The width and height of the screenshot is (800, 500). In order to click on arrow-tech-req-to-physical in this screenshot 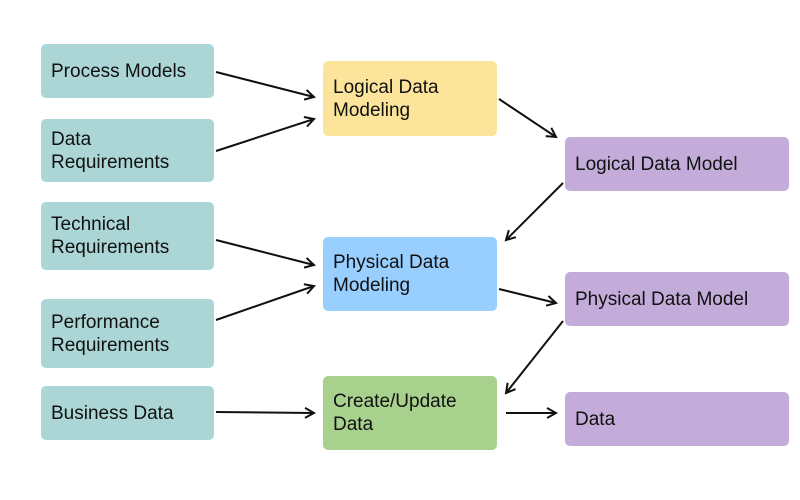, I will do `click(264, 252)`.